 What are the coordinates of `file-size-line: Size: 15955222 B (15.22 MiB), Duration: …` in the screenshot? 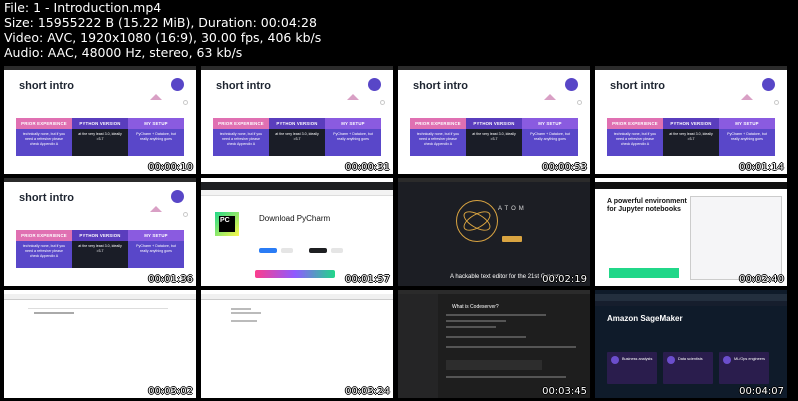 It's located at (160, 22).